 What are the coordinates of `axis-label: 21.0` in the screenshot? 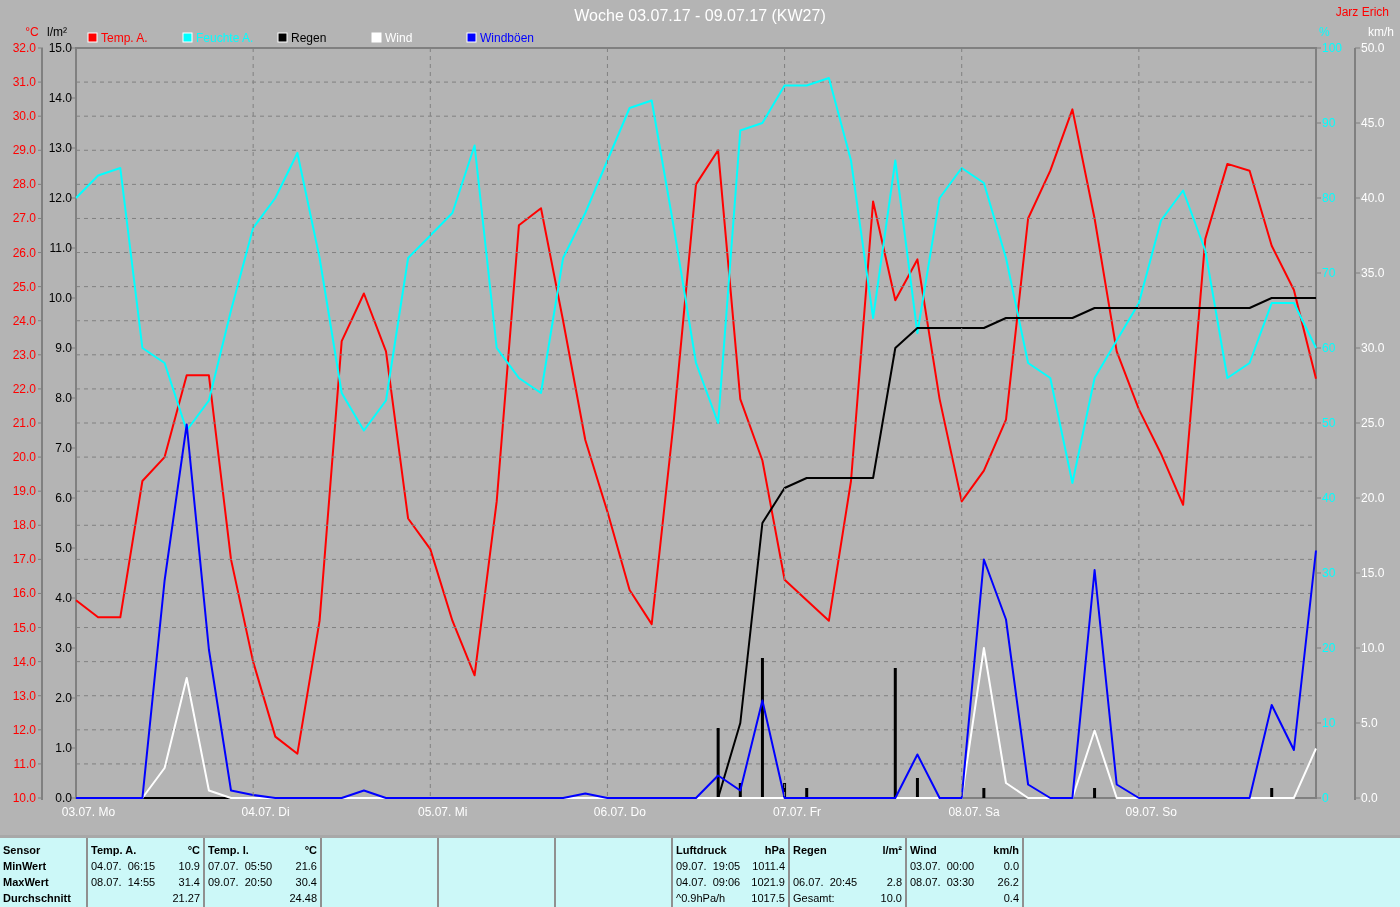 It's located at (24, 423).